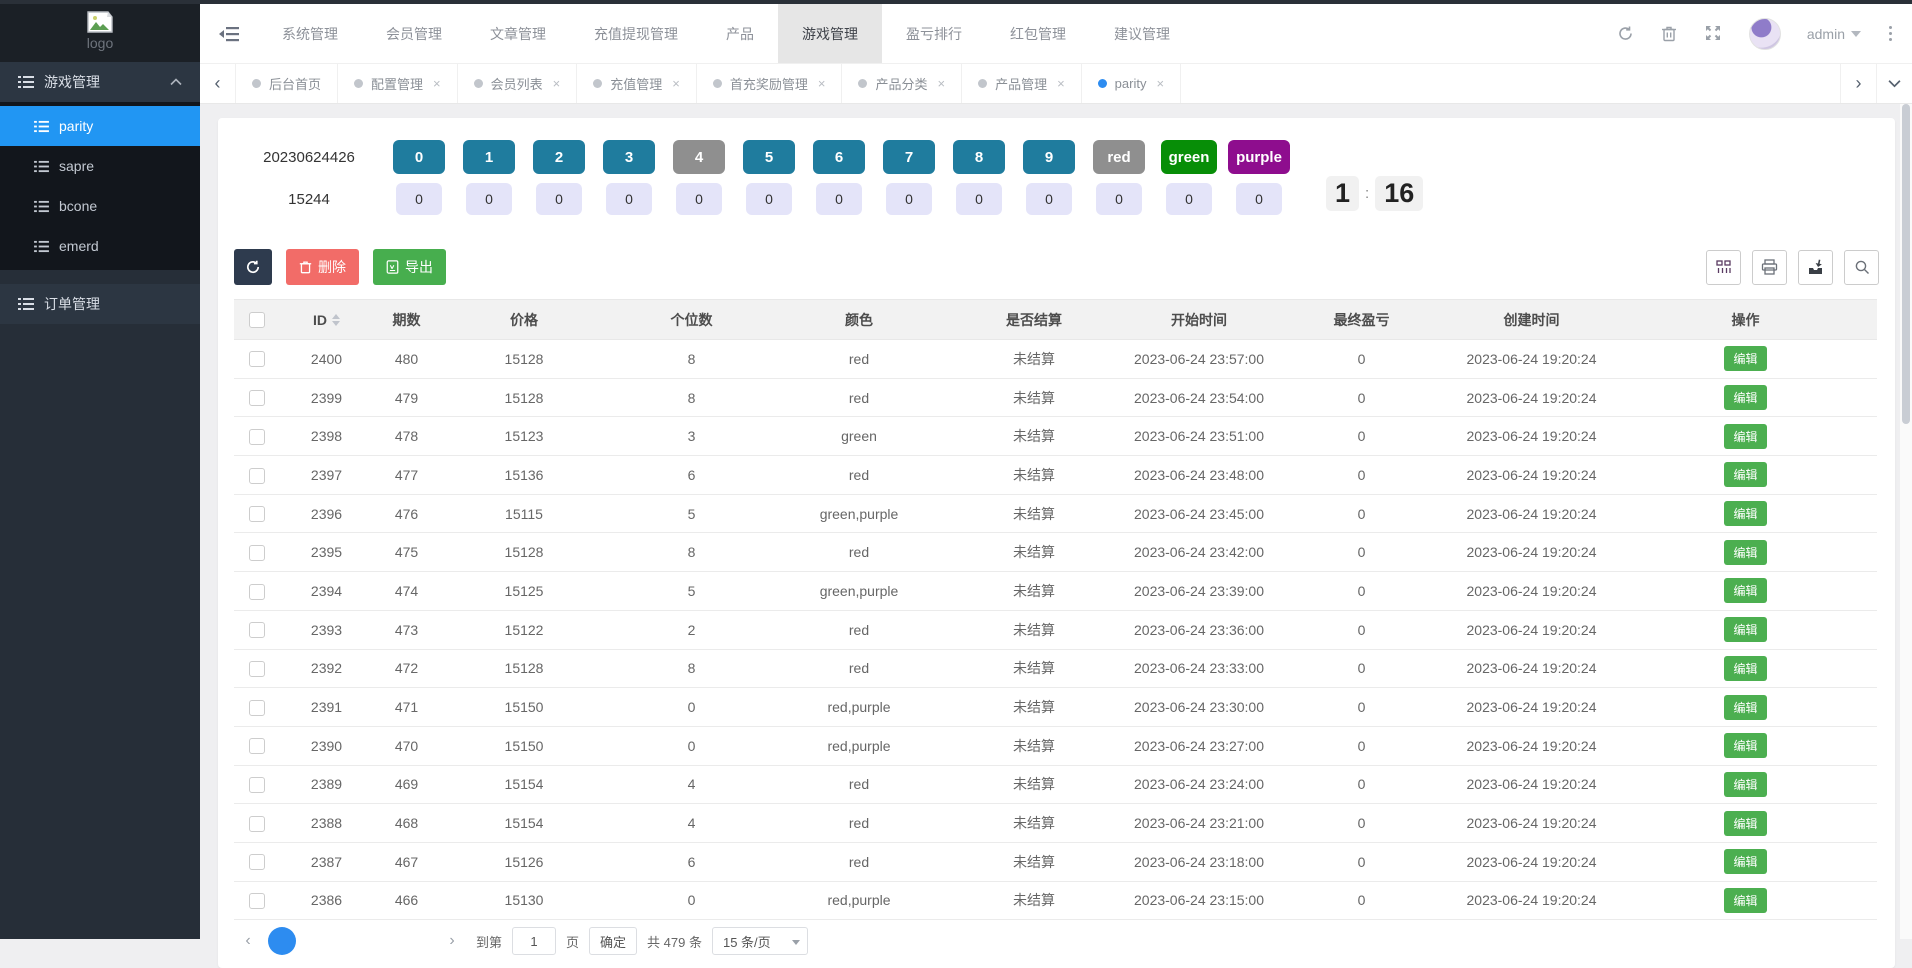 The width and height of the screenshot is (1912, 968). Describe the element at coordinates (100, 166) in the screenshot. I see `sidebar-item-sapre: sapre` at that location.